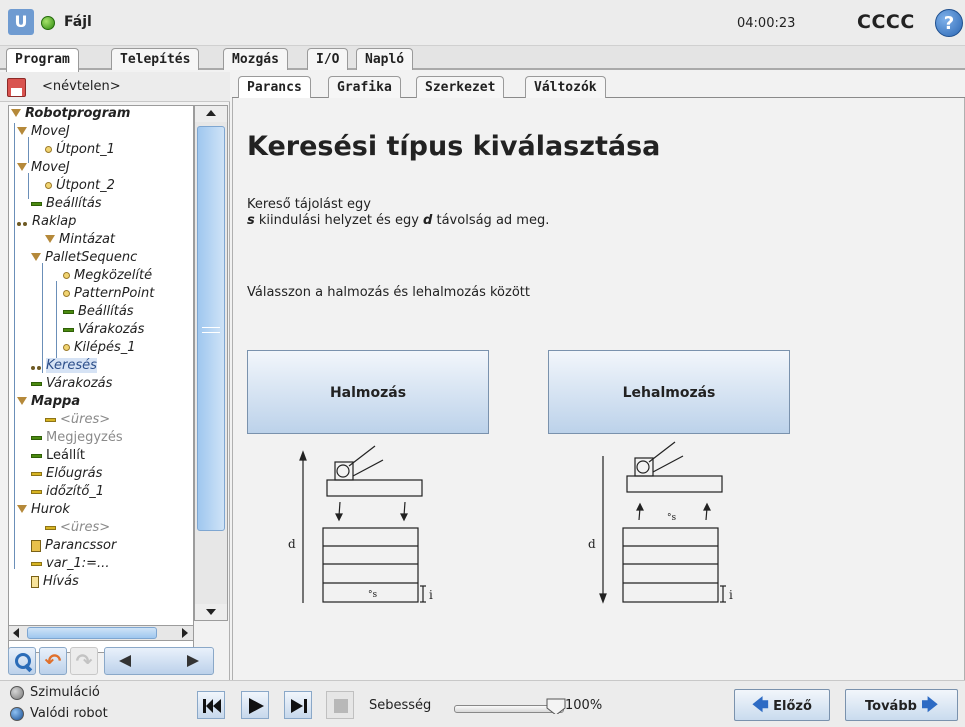 The image size is (965, 727). Describe the element at coordinates (155, 59) in the screenshot. I see `tab-installation: Telepítés` at that location.